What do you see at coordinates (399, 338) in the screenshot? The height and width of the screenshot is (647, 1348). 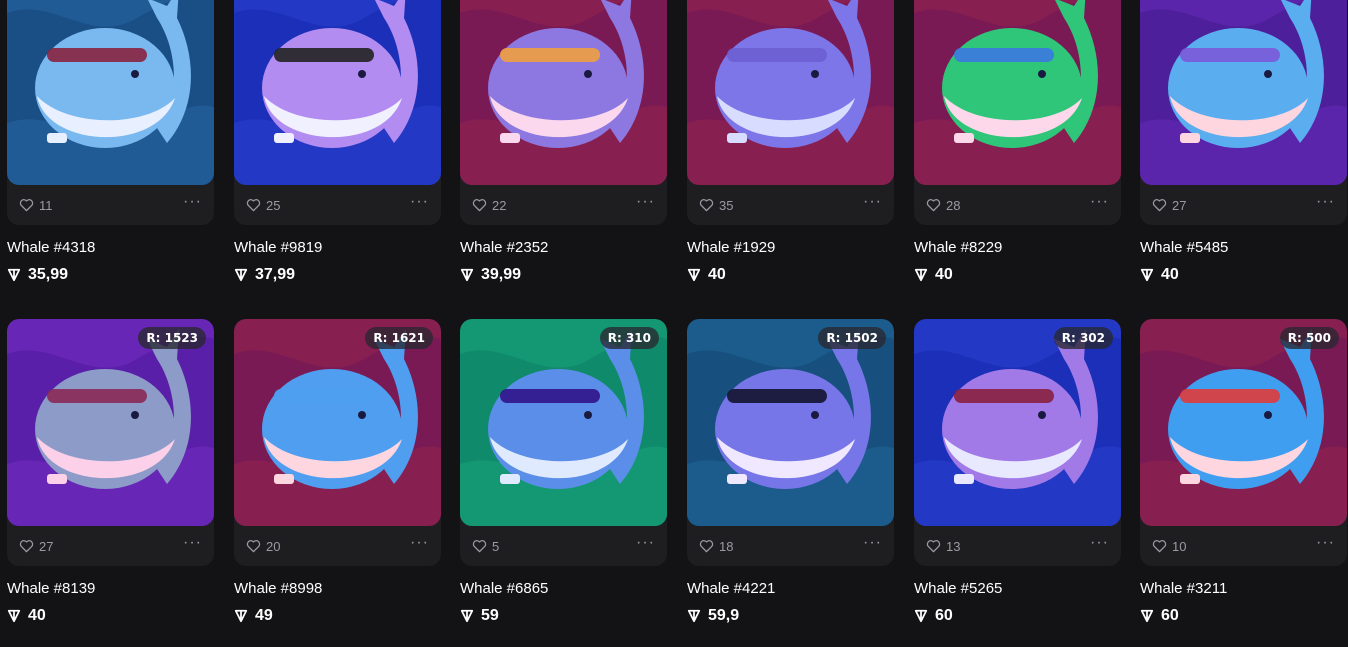 I see `rank-badge: R: 1621` at bounding box center [399, 338].